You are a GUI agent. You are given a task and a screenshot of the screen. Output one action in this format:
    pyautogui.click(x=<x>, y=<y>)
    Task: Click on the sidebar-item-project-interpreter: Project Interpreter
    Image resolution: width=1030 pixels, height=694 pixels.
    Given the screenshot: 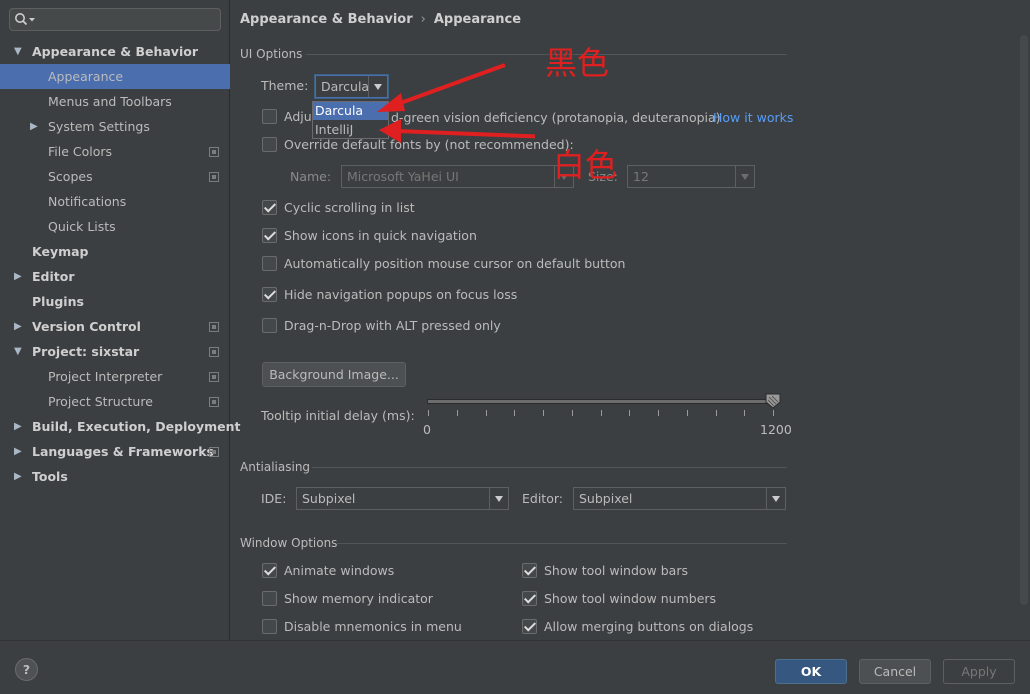 What is the action you would take?
    pyautogui.click(x=115, y=376)
    